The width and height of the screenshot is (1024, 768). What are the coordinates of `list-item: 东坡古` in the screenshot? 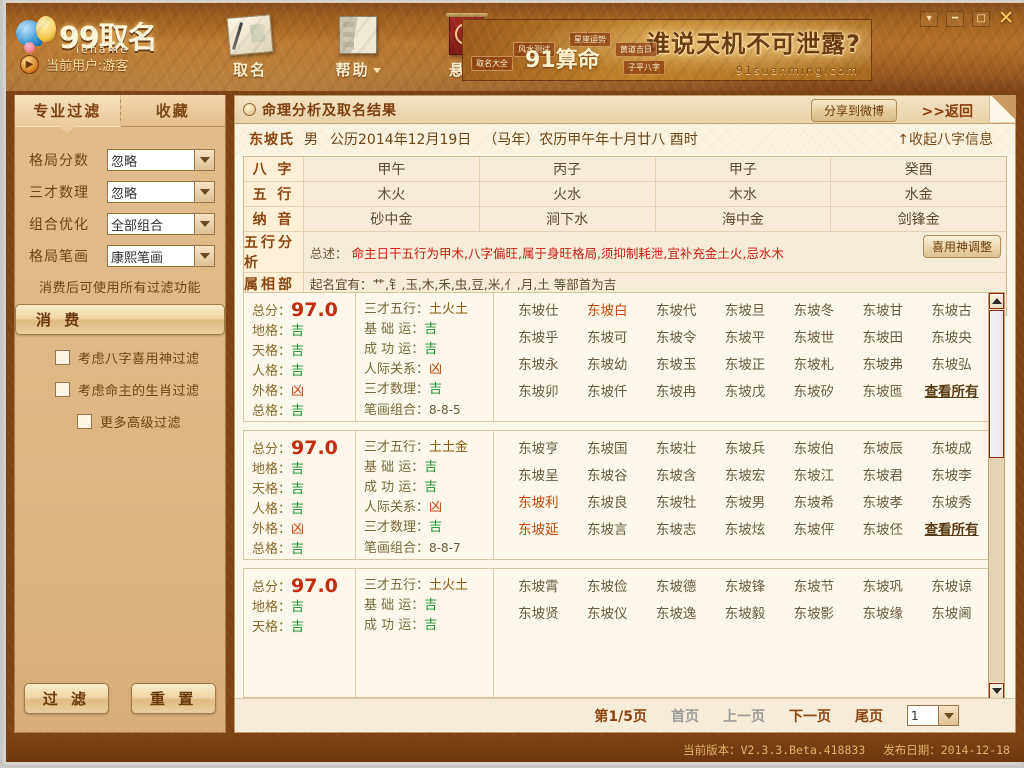 It's located at (951, 309).